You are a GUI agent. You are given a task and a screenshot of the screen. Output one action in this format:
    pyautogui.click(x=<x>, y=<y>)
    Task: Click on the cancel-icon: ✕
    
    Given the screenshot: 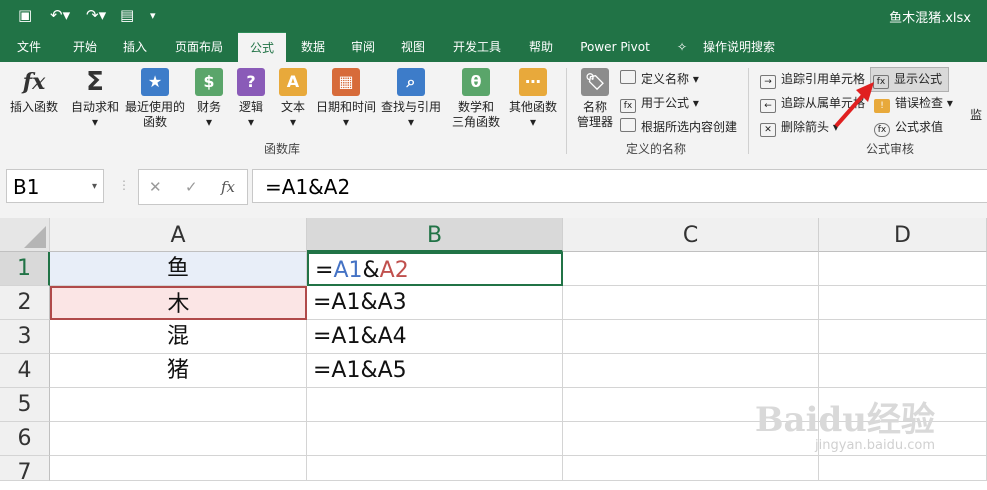 What is the action you would take?
    pyautogui.click(x=155, y=187)
    